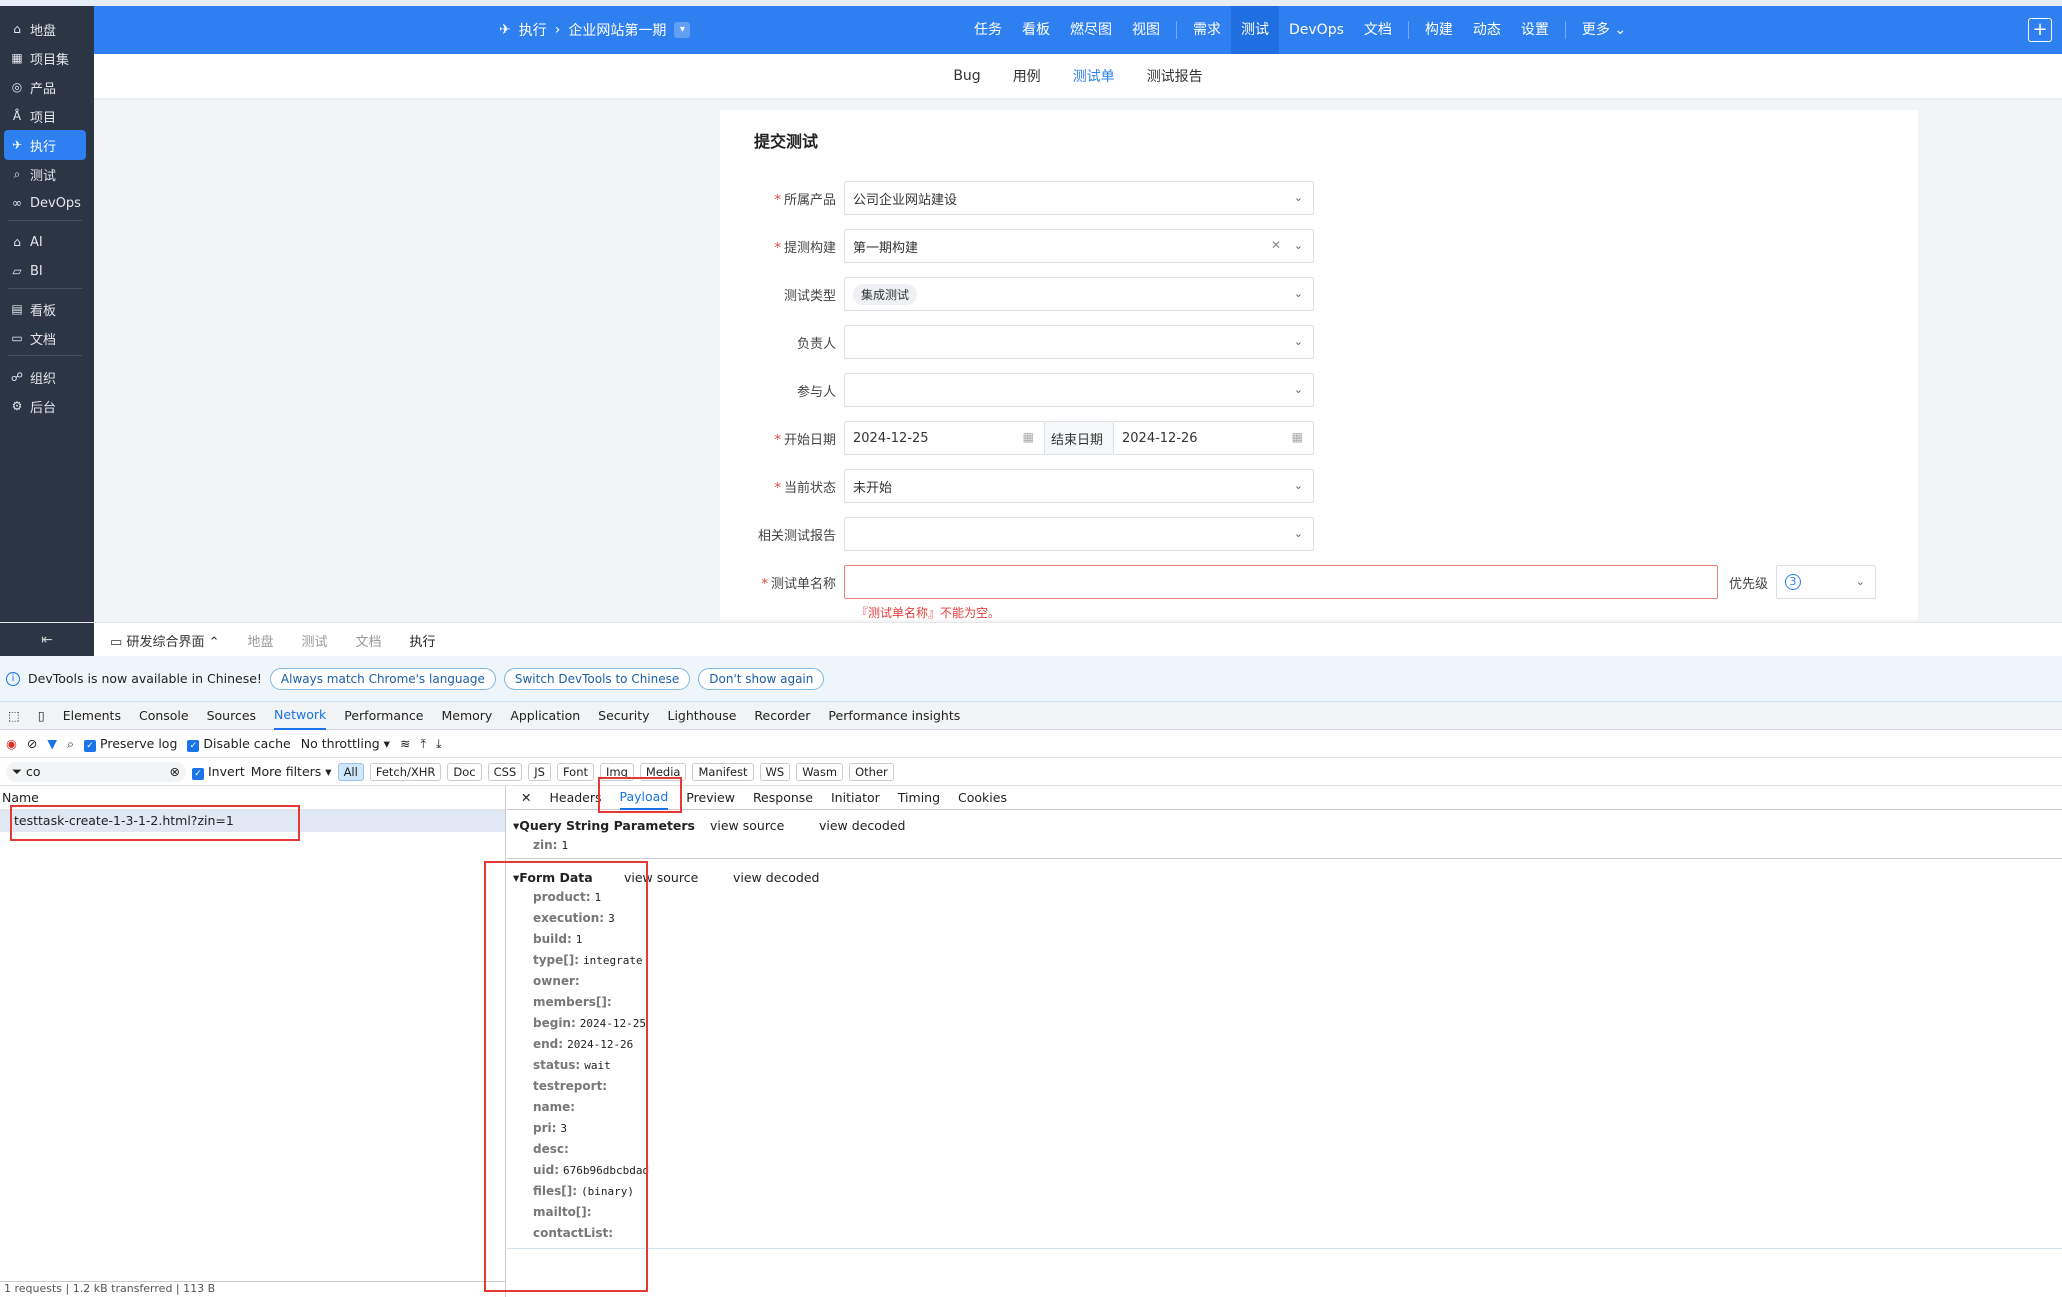 This screenshot has width=2062, height=1297. What do you see at coordinates (45, 87) in the screenshot?
I see `sidebar-item-product: ◎ 产品` at bounding box center [45, 87].